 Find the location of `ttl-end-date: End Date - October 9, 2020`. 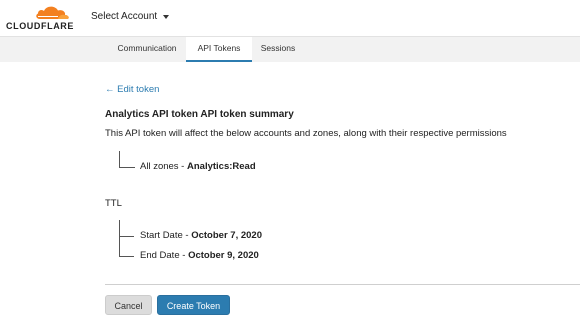

ttl-end-date: End Date - October 9, 2020 is located at coordinates (199, 255).